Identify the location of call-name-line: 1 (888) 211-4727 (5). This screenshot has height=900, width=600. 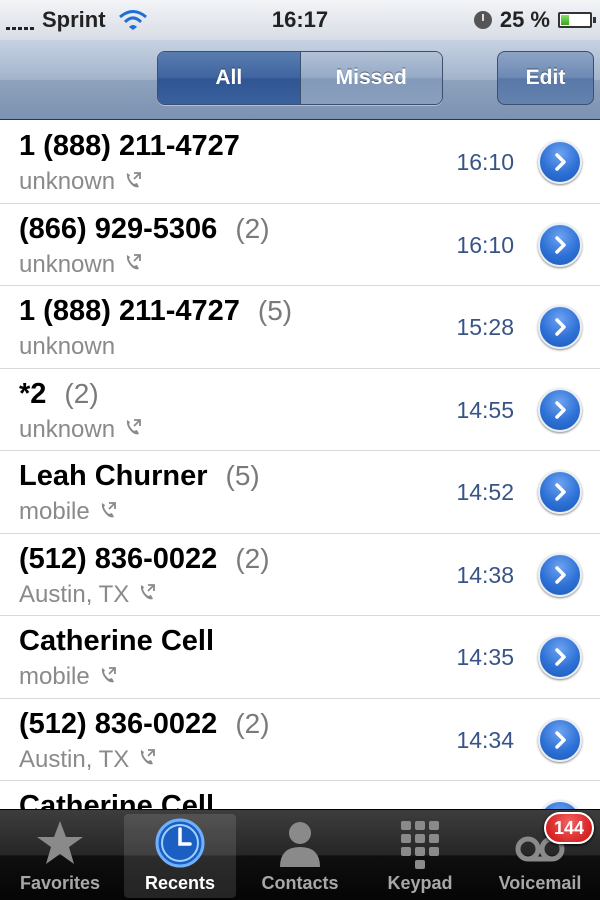
(155, 311).